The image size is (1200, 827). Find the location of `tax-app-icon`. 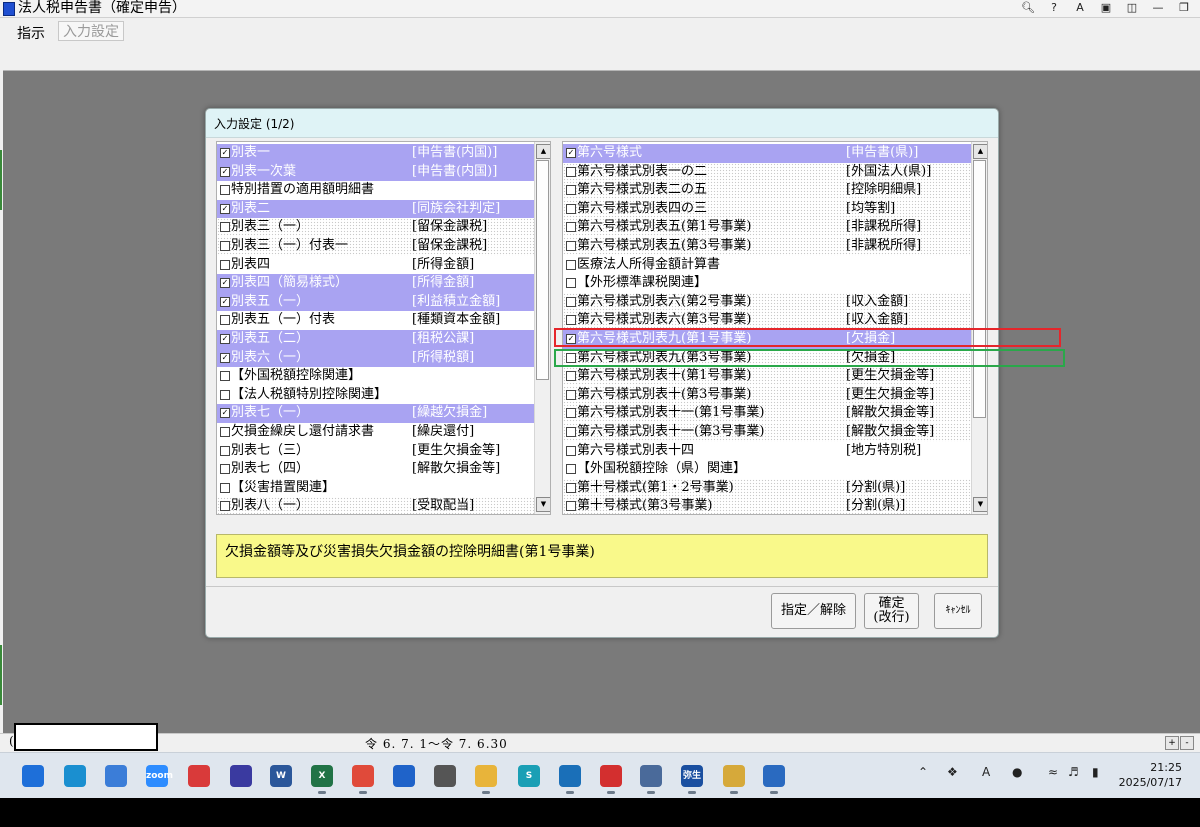

tax-app-icon is located at coordinates (774, 779).